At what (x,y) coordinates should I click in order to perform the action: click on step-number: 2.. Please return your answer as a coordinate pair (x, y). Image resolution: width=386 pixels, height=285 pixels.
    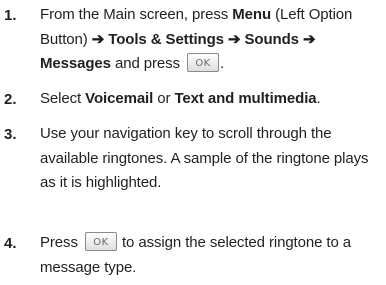
    Looking at the image, I should click on (10, 99).